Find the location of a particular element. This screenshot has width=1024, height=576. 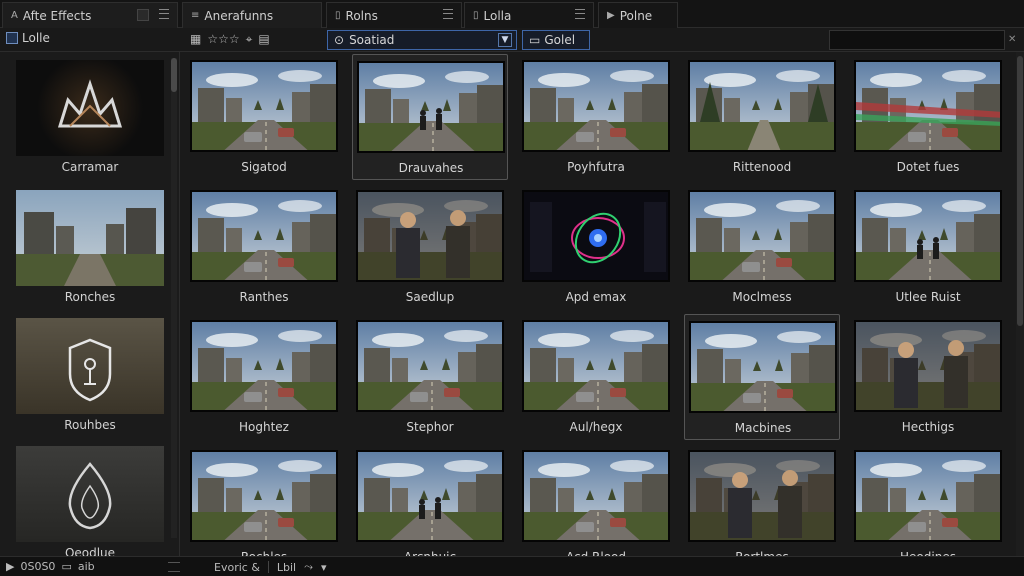

after-effects-icon: A is located at coordinates (14, 15).